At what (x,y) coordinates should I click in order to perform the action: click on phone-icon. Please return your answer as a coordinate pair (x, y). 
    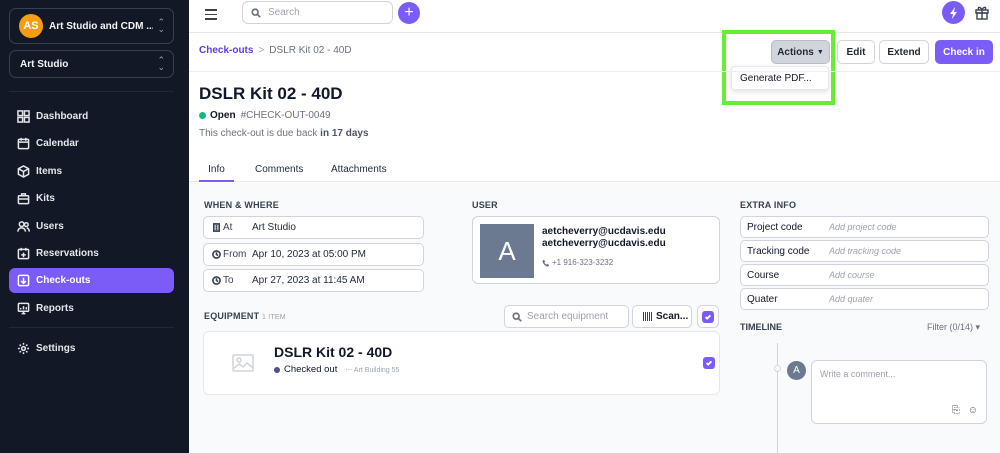
    Looking at the image, I should click on (546, 263).